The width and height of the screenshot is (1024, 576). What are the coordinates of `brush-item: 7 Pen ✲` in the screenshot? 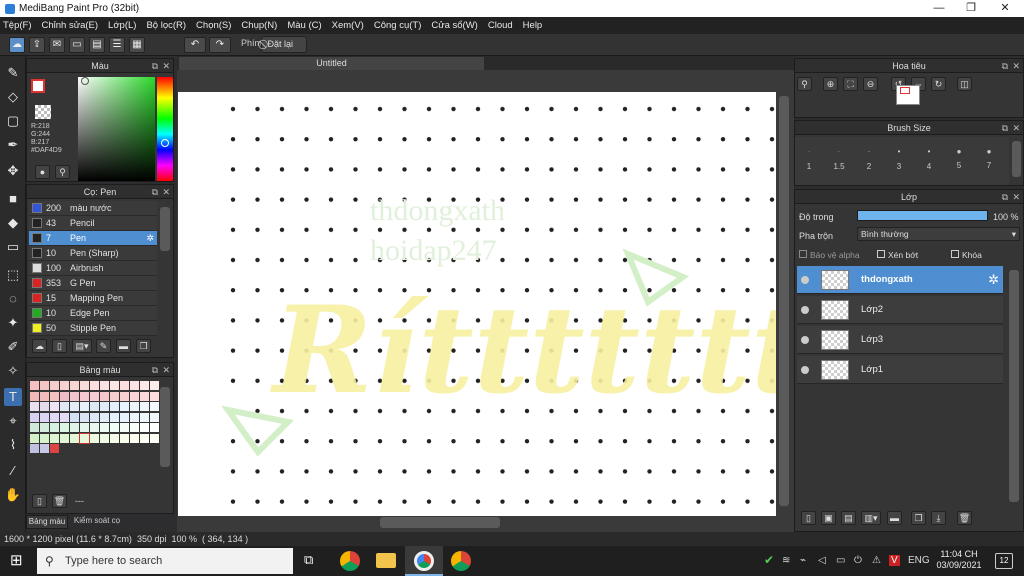 It's located at (93, 238).